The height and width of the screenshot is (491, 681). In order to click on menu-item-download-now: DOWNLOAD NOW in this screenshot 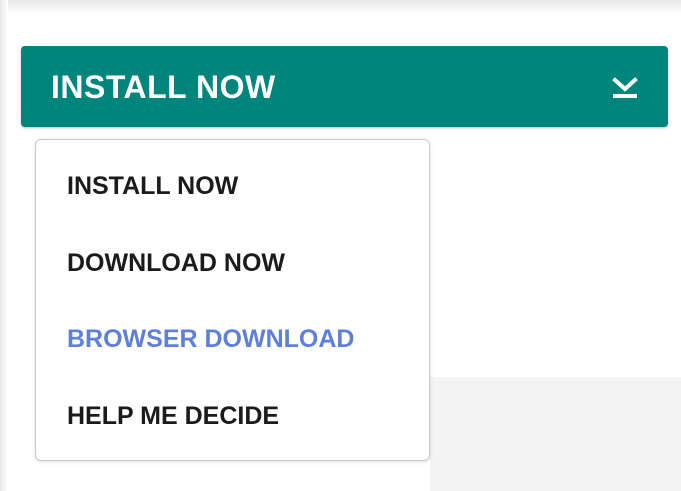, I will do `click(176, 263)`.